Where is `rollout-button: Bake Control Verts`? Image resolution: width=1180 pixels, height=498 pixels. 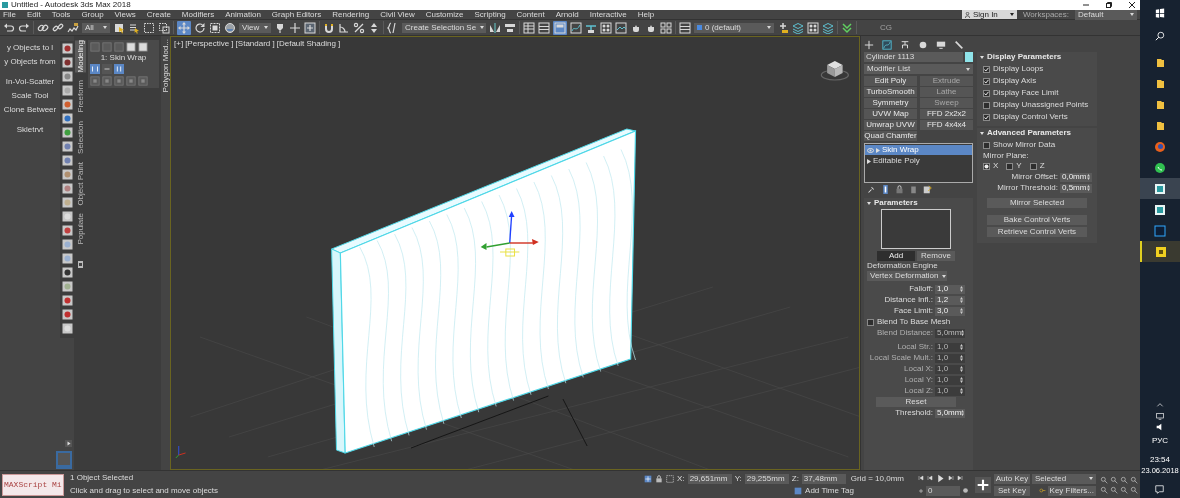
rollout-button: Bake Control Verts is located at coordinates (1037, 220).